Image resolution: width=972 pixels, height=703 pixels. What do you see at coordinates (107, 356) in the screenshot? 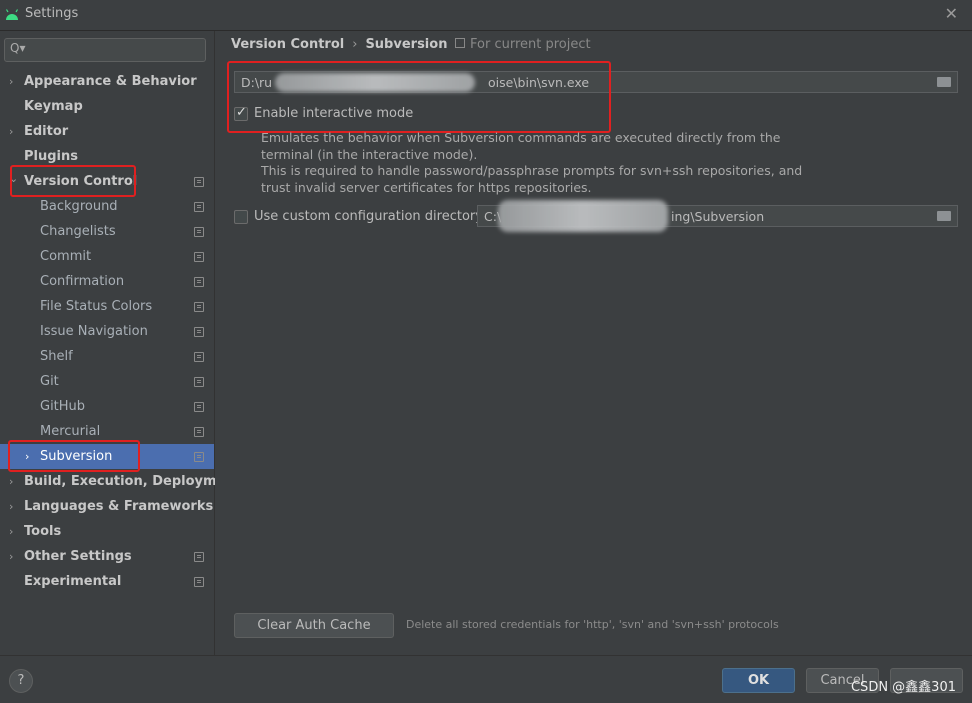
I see `sidebar-item-shelf: Shelf` at bounding box center [107, 356].